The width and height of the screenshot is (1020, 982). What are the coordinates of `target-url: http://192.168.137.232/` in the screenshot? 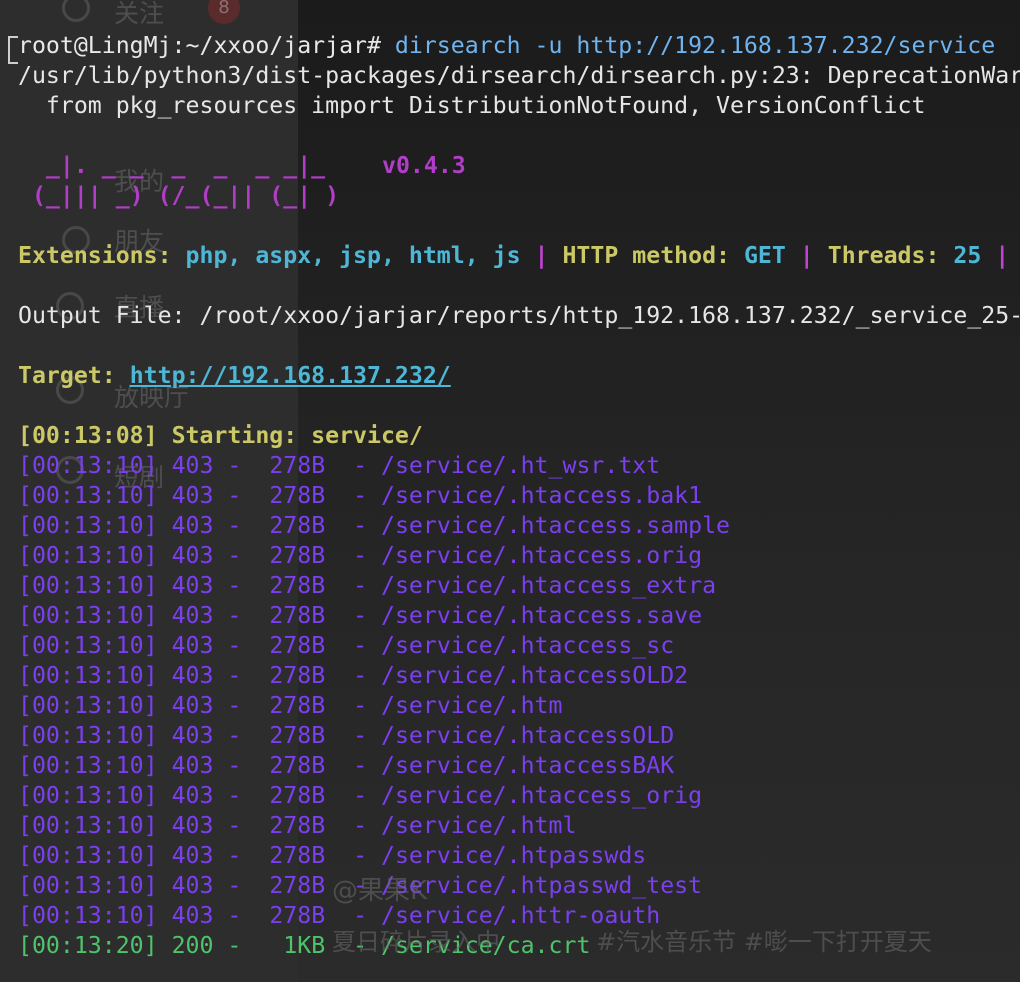 It's located at (290, 375).